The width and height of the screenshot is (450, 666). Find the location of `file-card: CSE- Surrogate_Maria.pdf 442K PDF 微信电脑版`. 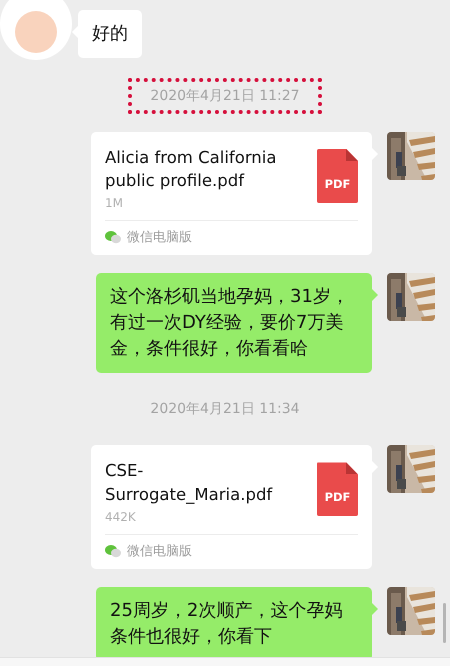

file-card: CSE- Surrogate_Maria.pdf 442K PDF 微信电脑版 is located at coordinates (231, 507).